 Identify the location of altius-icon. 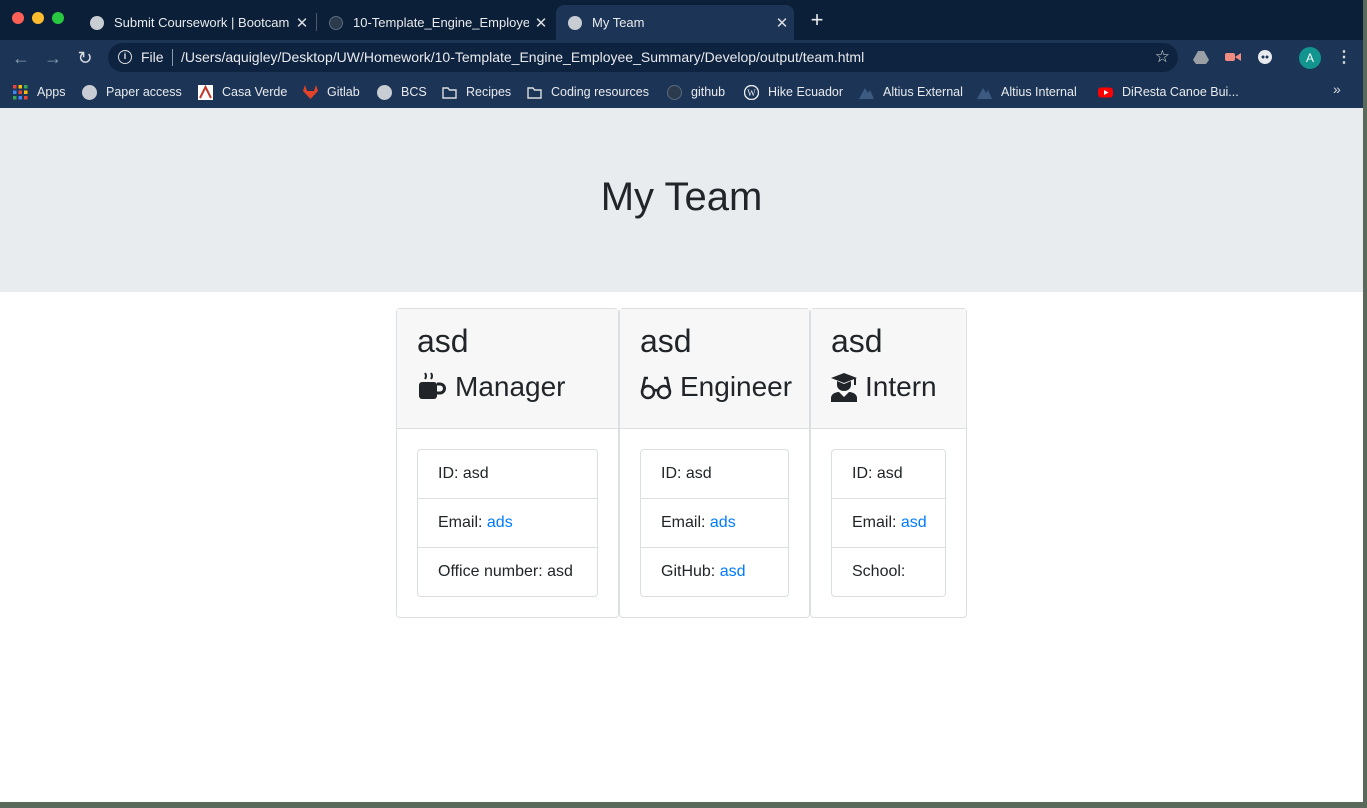
(866, 93).